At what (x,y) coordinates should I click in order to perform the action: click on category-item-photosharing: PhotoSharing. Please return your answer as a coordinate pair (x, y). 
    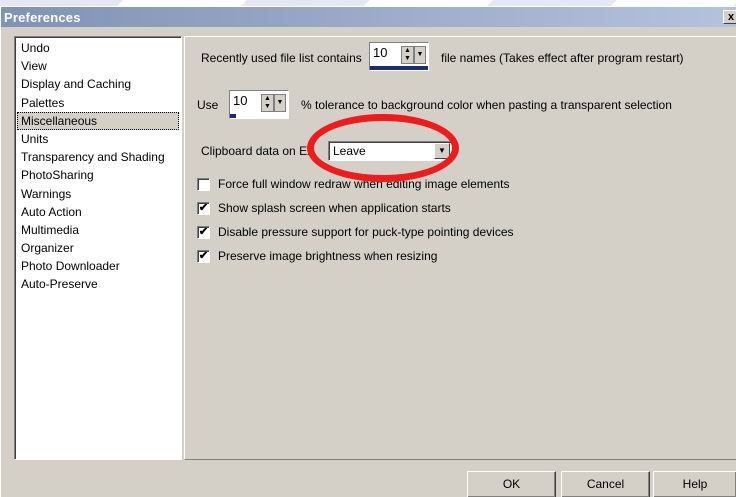
    Looking at the image, I should click on (98, 175).